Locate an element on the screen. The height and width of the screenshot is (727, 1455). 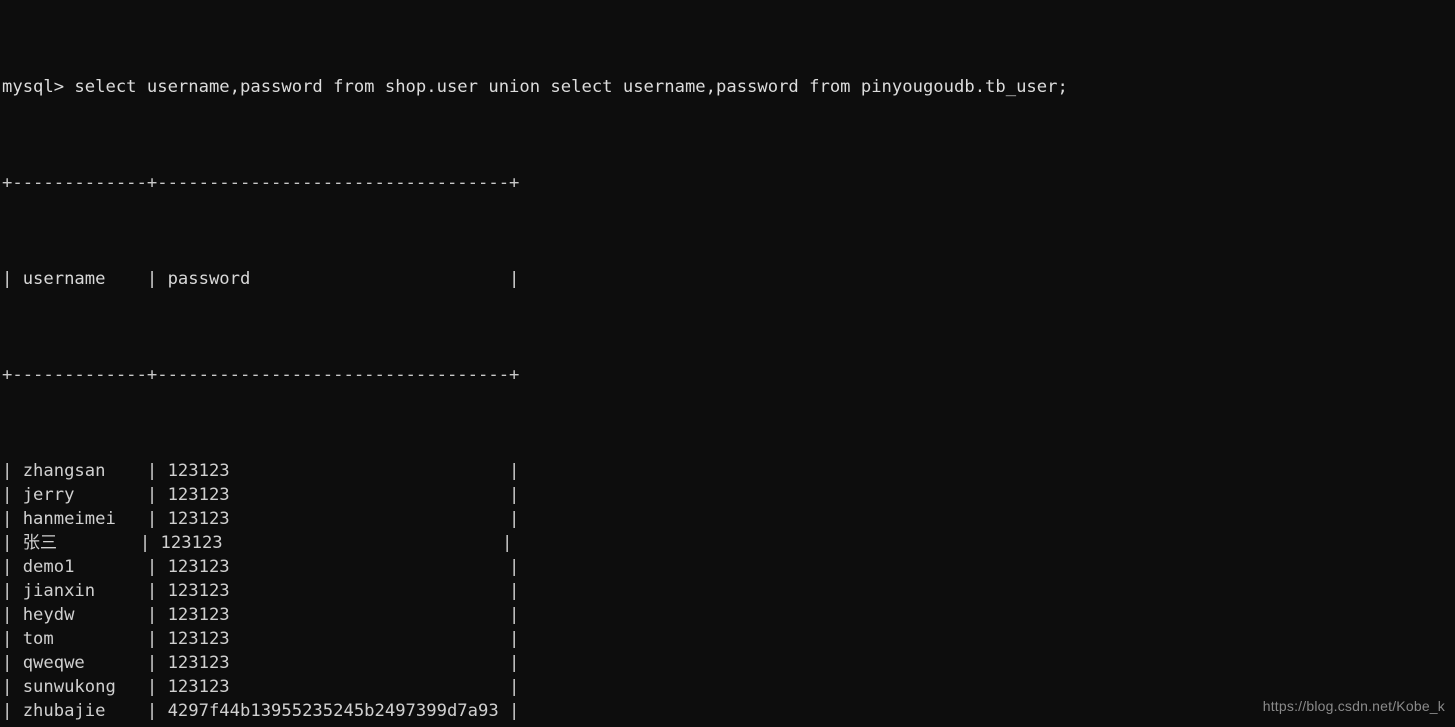
table-row: | tom | 123123 | is located at coordinates (261, 639).